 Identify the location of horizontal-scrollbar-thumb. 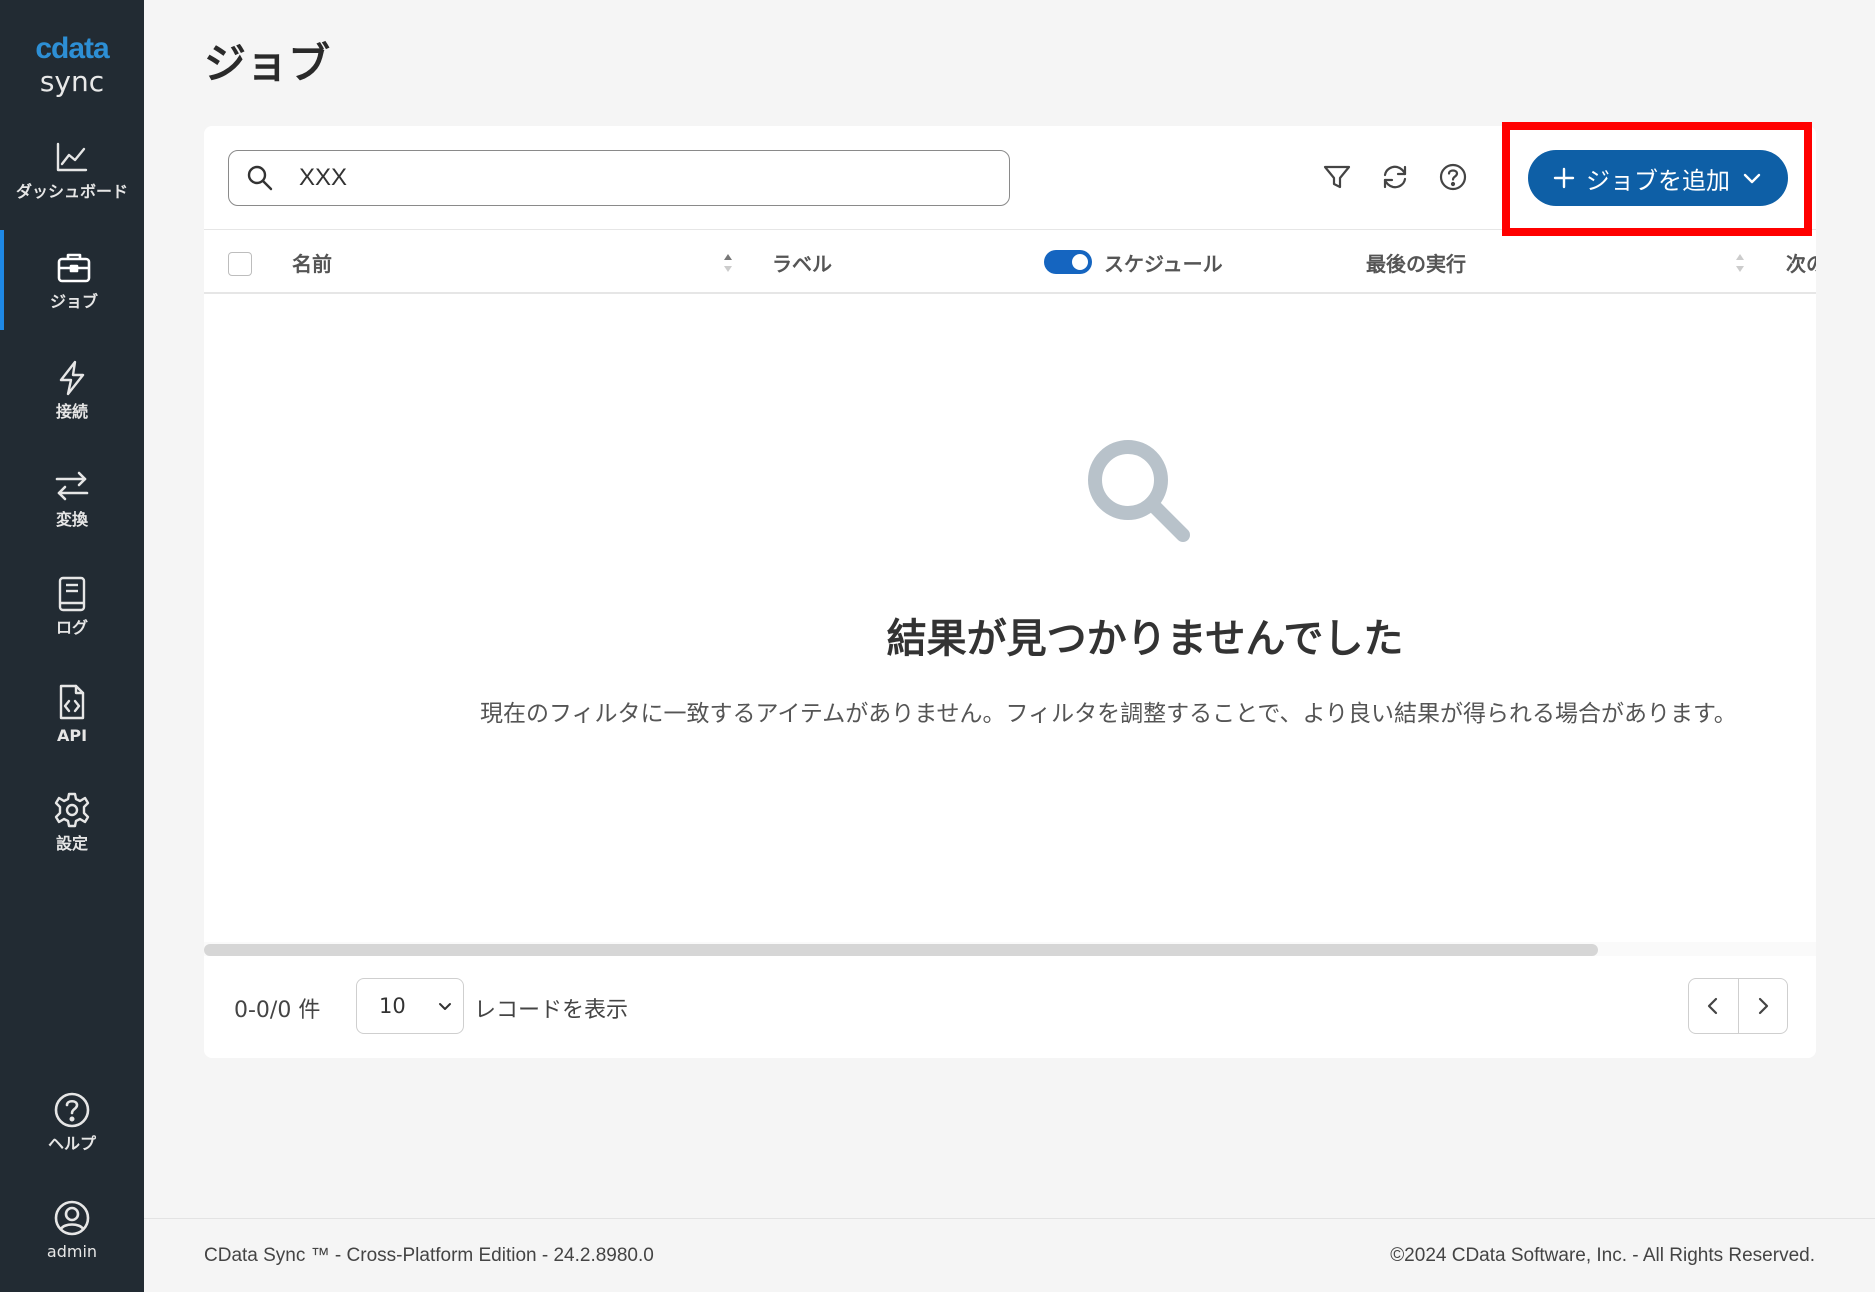
(901, 950).